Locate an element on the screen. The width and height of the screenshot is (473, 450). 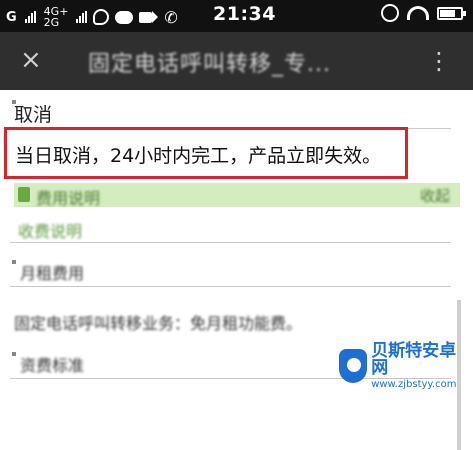
status-bar: G 4G+ 2G ✆ 21:34 is located at coordinates (236, 16).